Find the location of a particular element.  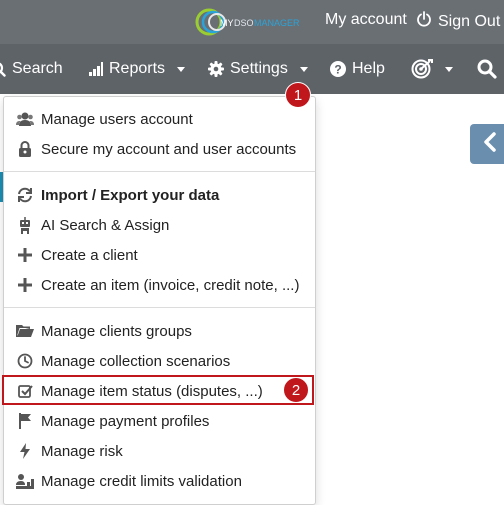

user-chart-icon is located at coordinates (25, 481).